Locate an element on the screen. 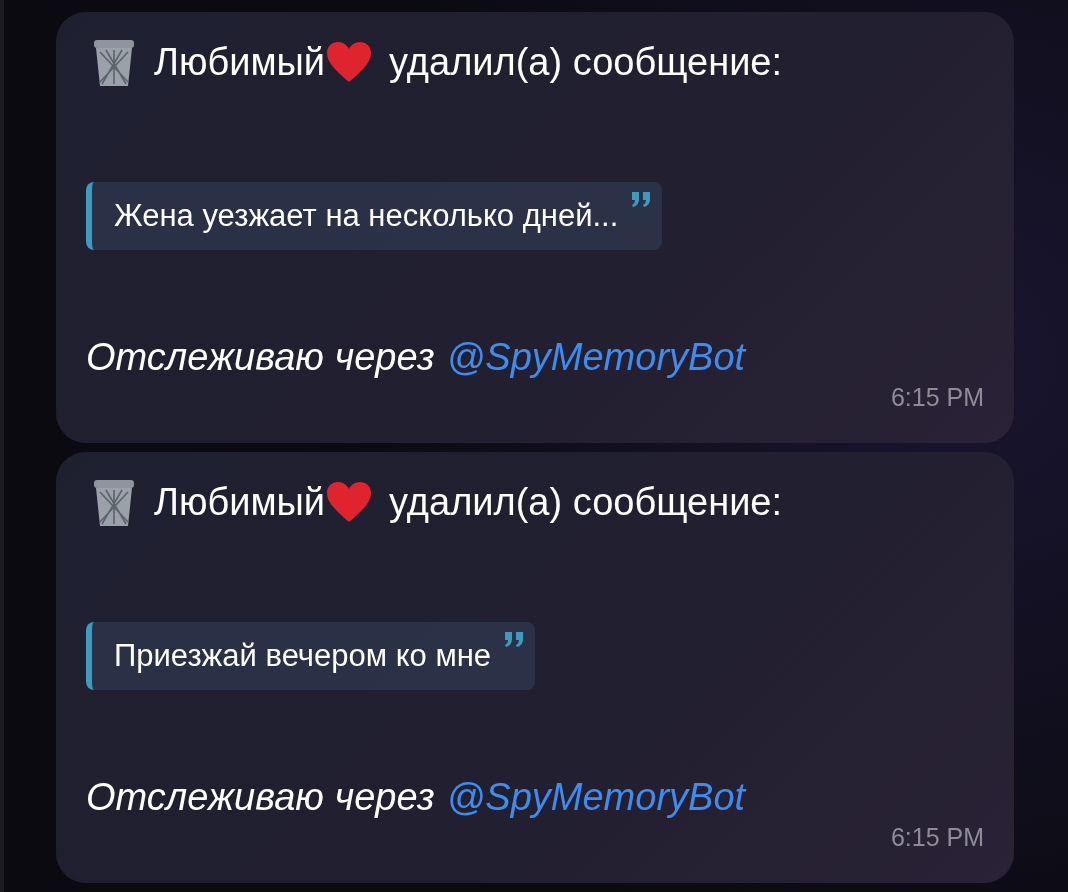 The height and width of the screenshot is (892, 1068). quote-block: Приезжай вечером ко мне is located at coordinates (311, 656).